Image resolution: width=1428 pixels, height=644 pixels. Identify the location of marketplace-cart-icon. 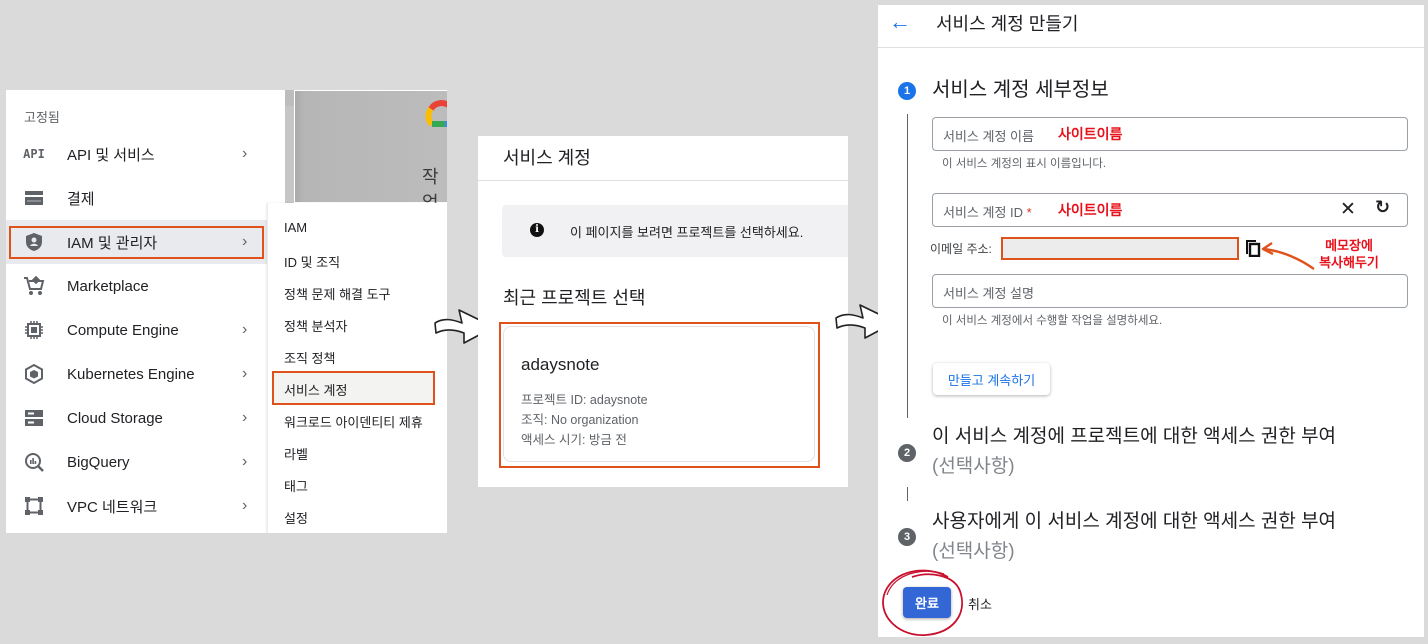
(34, 286).